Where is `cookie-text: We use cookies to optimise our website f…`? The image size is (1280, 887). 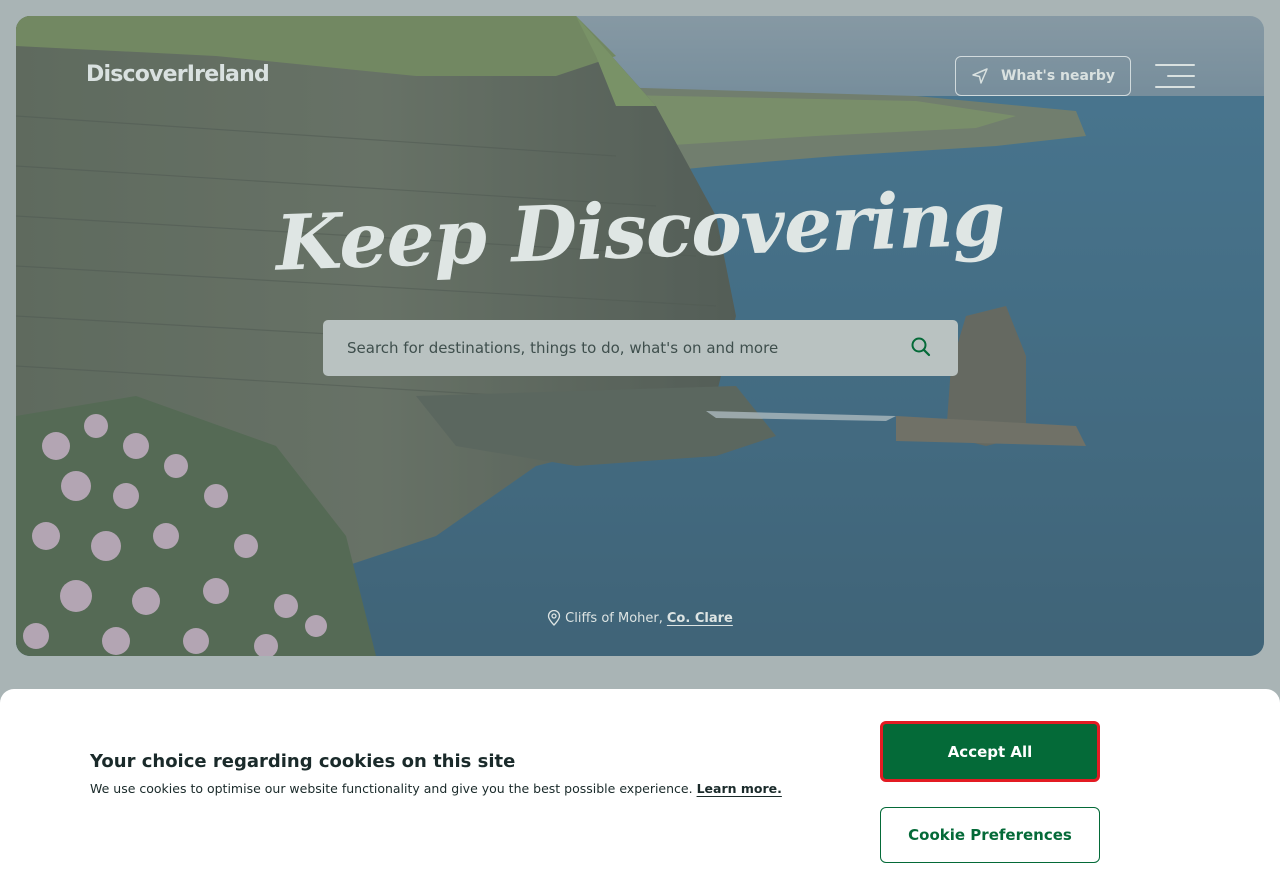 cookie-text: We use cookies to optimise our website f… is located at coordinates (391, 788).